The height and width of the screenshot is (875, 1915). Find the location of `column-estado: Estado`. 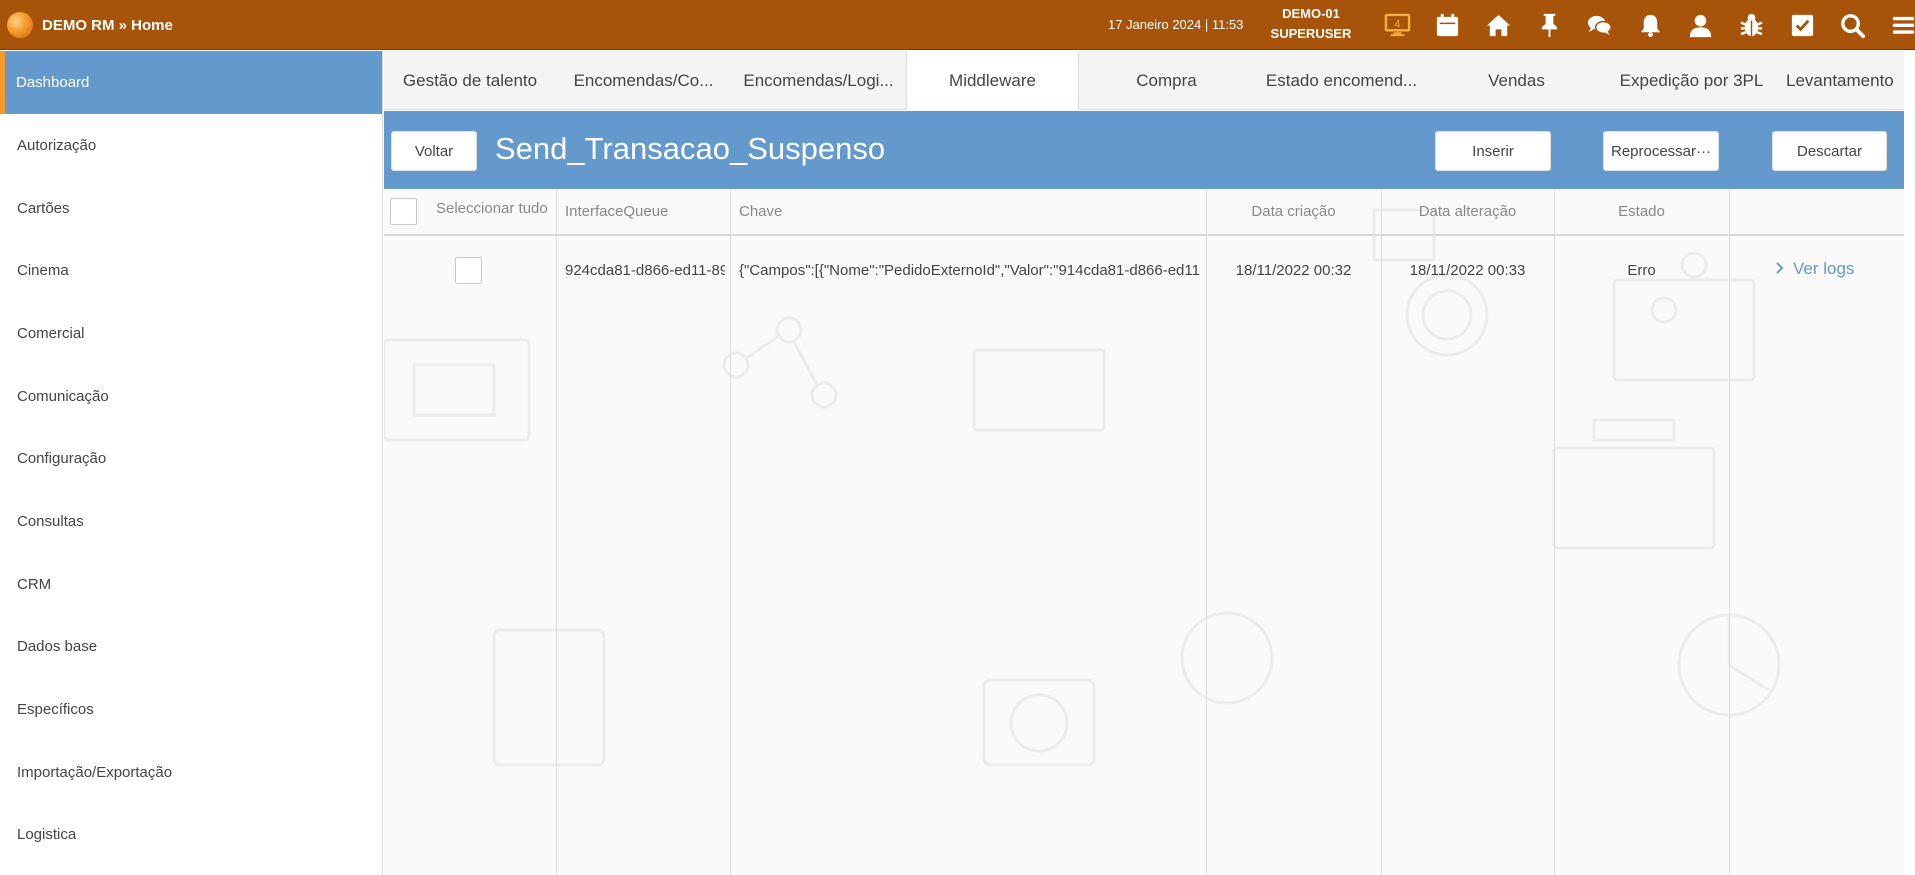

column-estado: Estado is located at coordinates (1641, 211).